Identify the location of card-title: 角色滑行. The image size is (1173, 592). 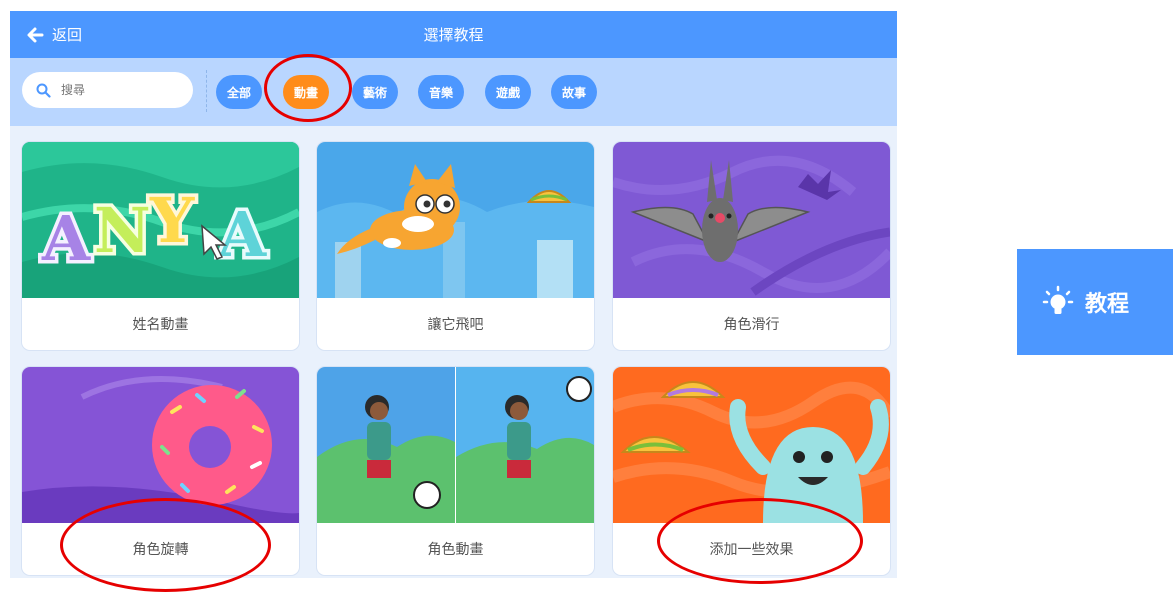
(751, 325).